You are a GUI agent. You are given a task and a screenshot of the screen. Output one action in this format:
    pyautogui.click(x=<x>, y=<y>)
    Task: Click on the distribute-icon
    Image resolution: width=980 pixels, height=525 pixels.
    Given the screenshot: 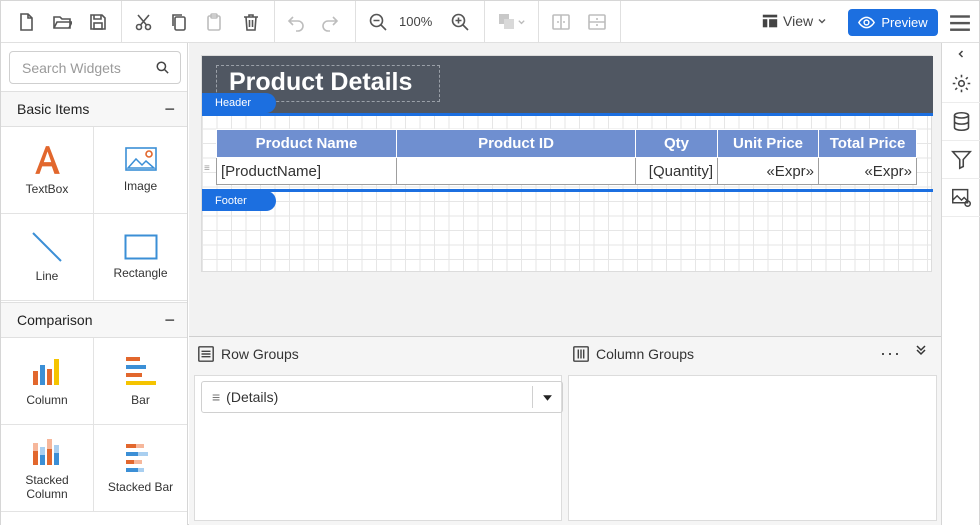 What is the action you would take?
    pyautogui.click(x=597, y=22)
    